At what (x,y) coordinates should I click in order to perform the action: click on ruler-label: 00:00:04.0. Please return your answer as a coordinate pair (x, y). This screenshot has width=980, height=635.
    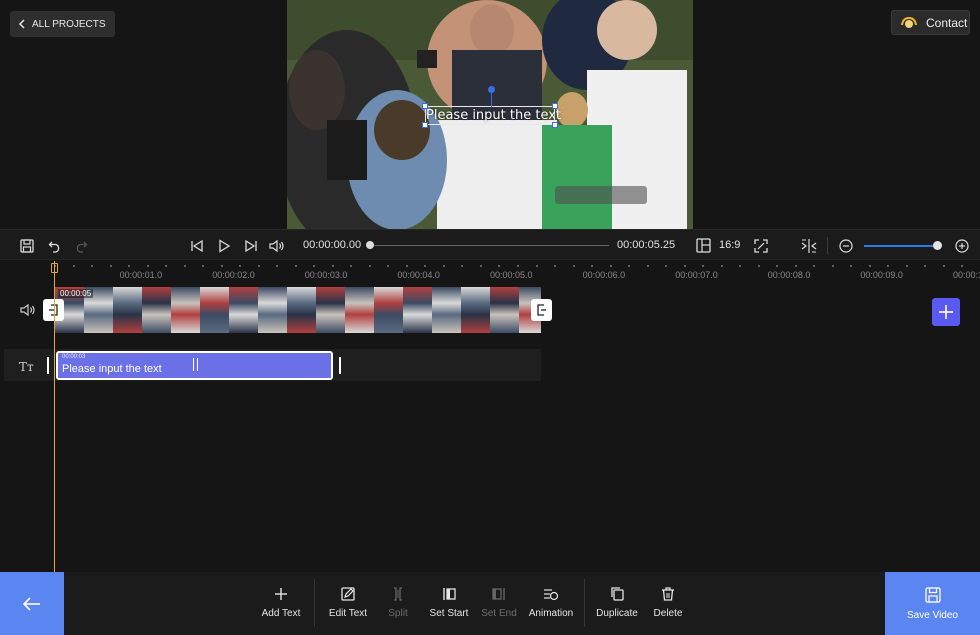
    Looking at the image, I should click on (418, 275).